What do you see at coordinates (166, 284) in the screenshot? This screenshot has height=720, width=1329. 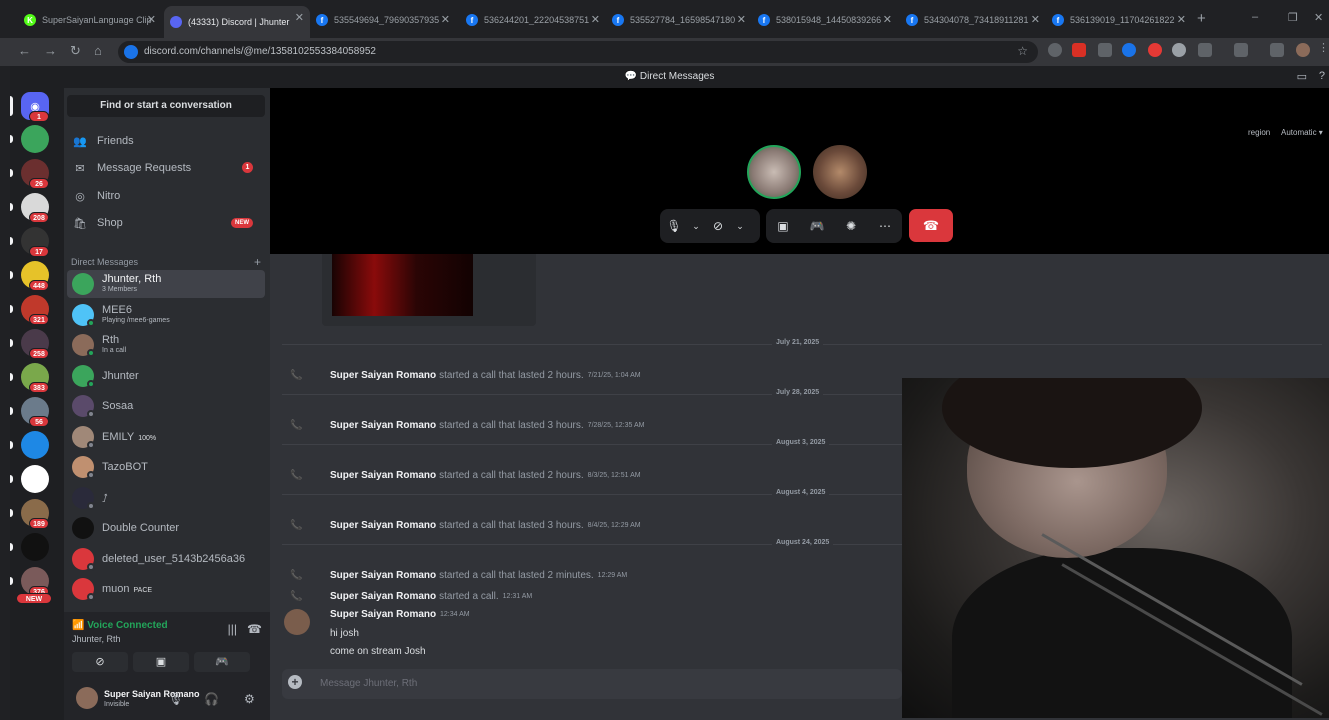 I see `dm-item: Jhunter, Rth 3 Members` at bounding box center [166, 284].